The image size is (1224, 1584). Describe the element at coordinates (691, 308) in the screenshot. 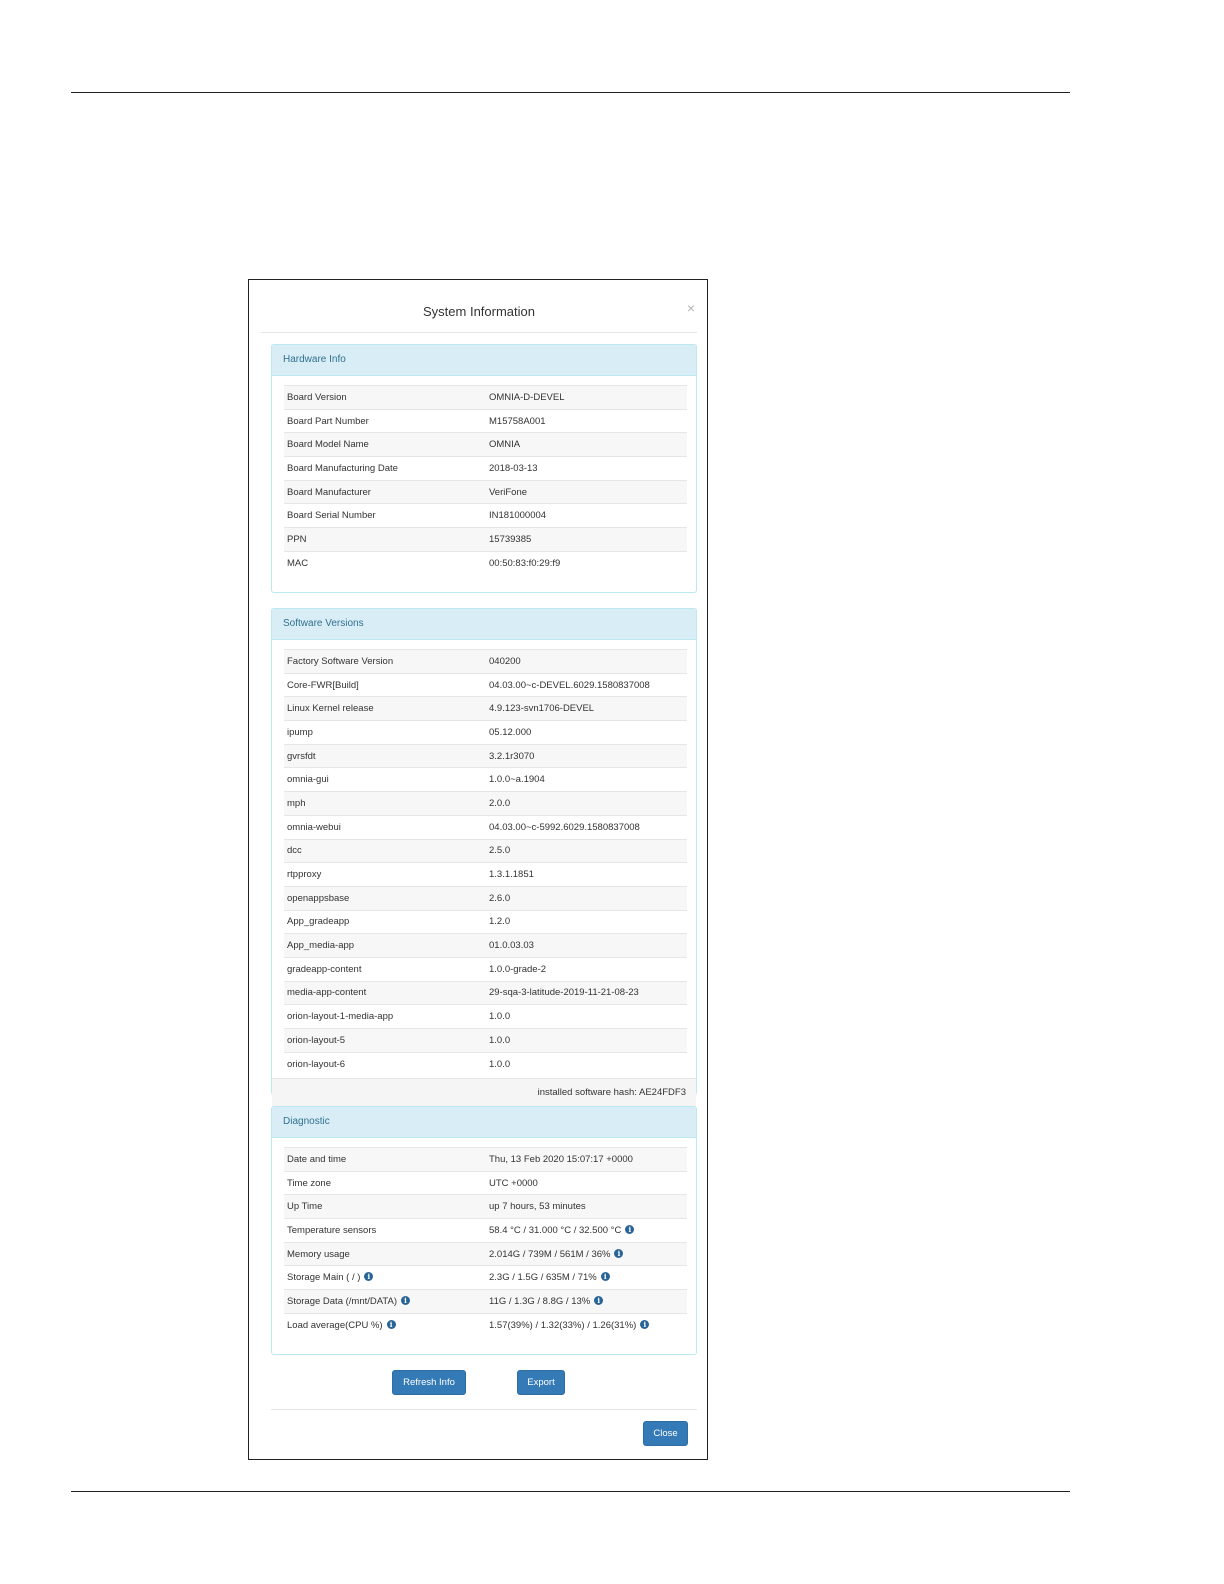

I see `close-icon: ×` at that location.